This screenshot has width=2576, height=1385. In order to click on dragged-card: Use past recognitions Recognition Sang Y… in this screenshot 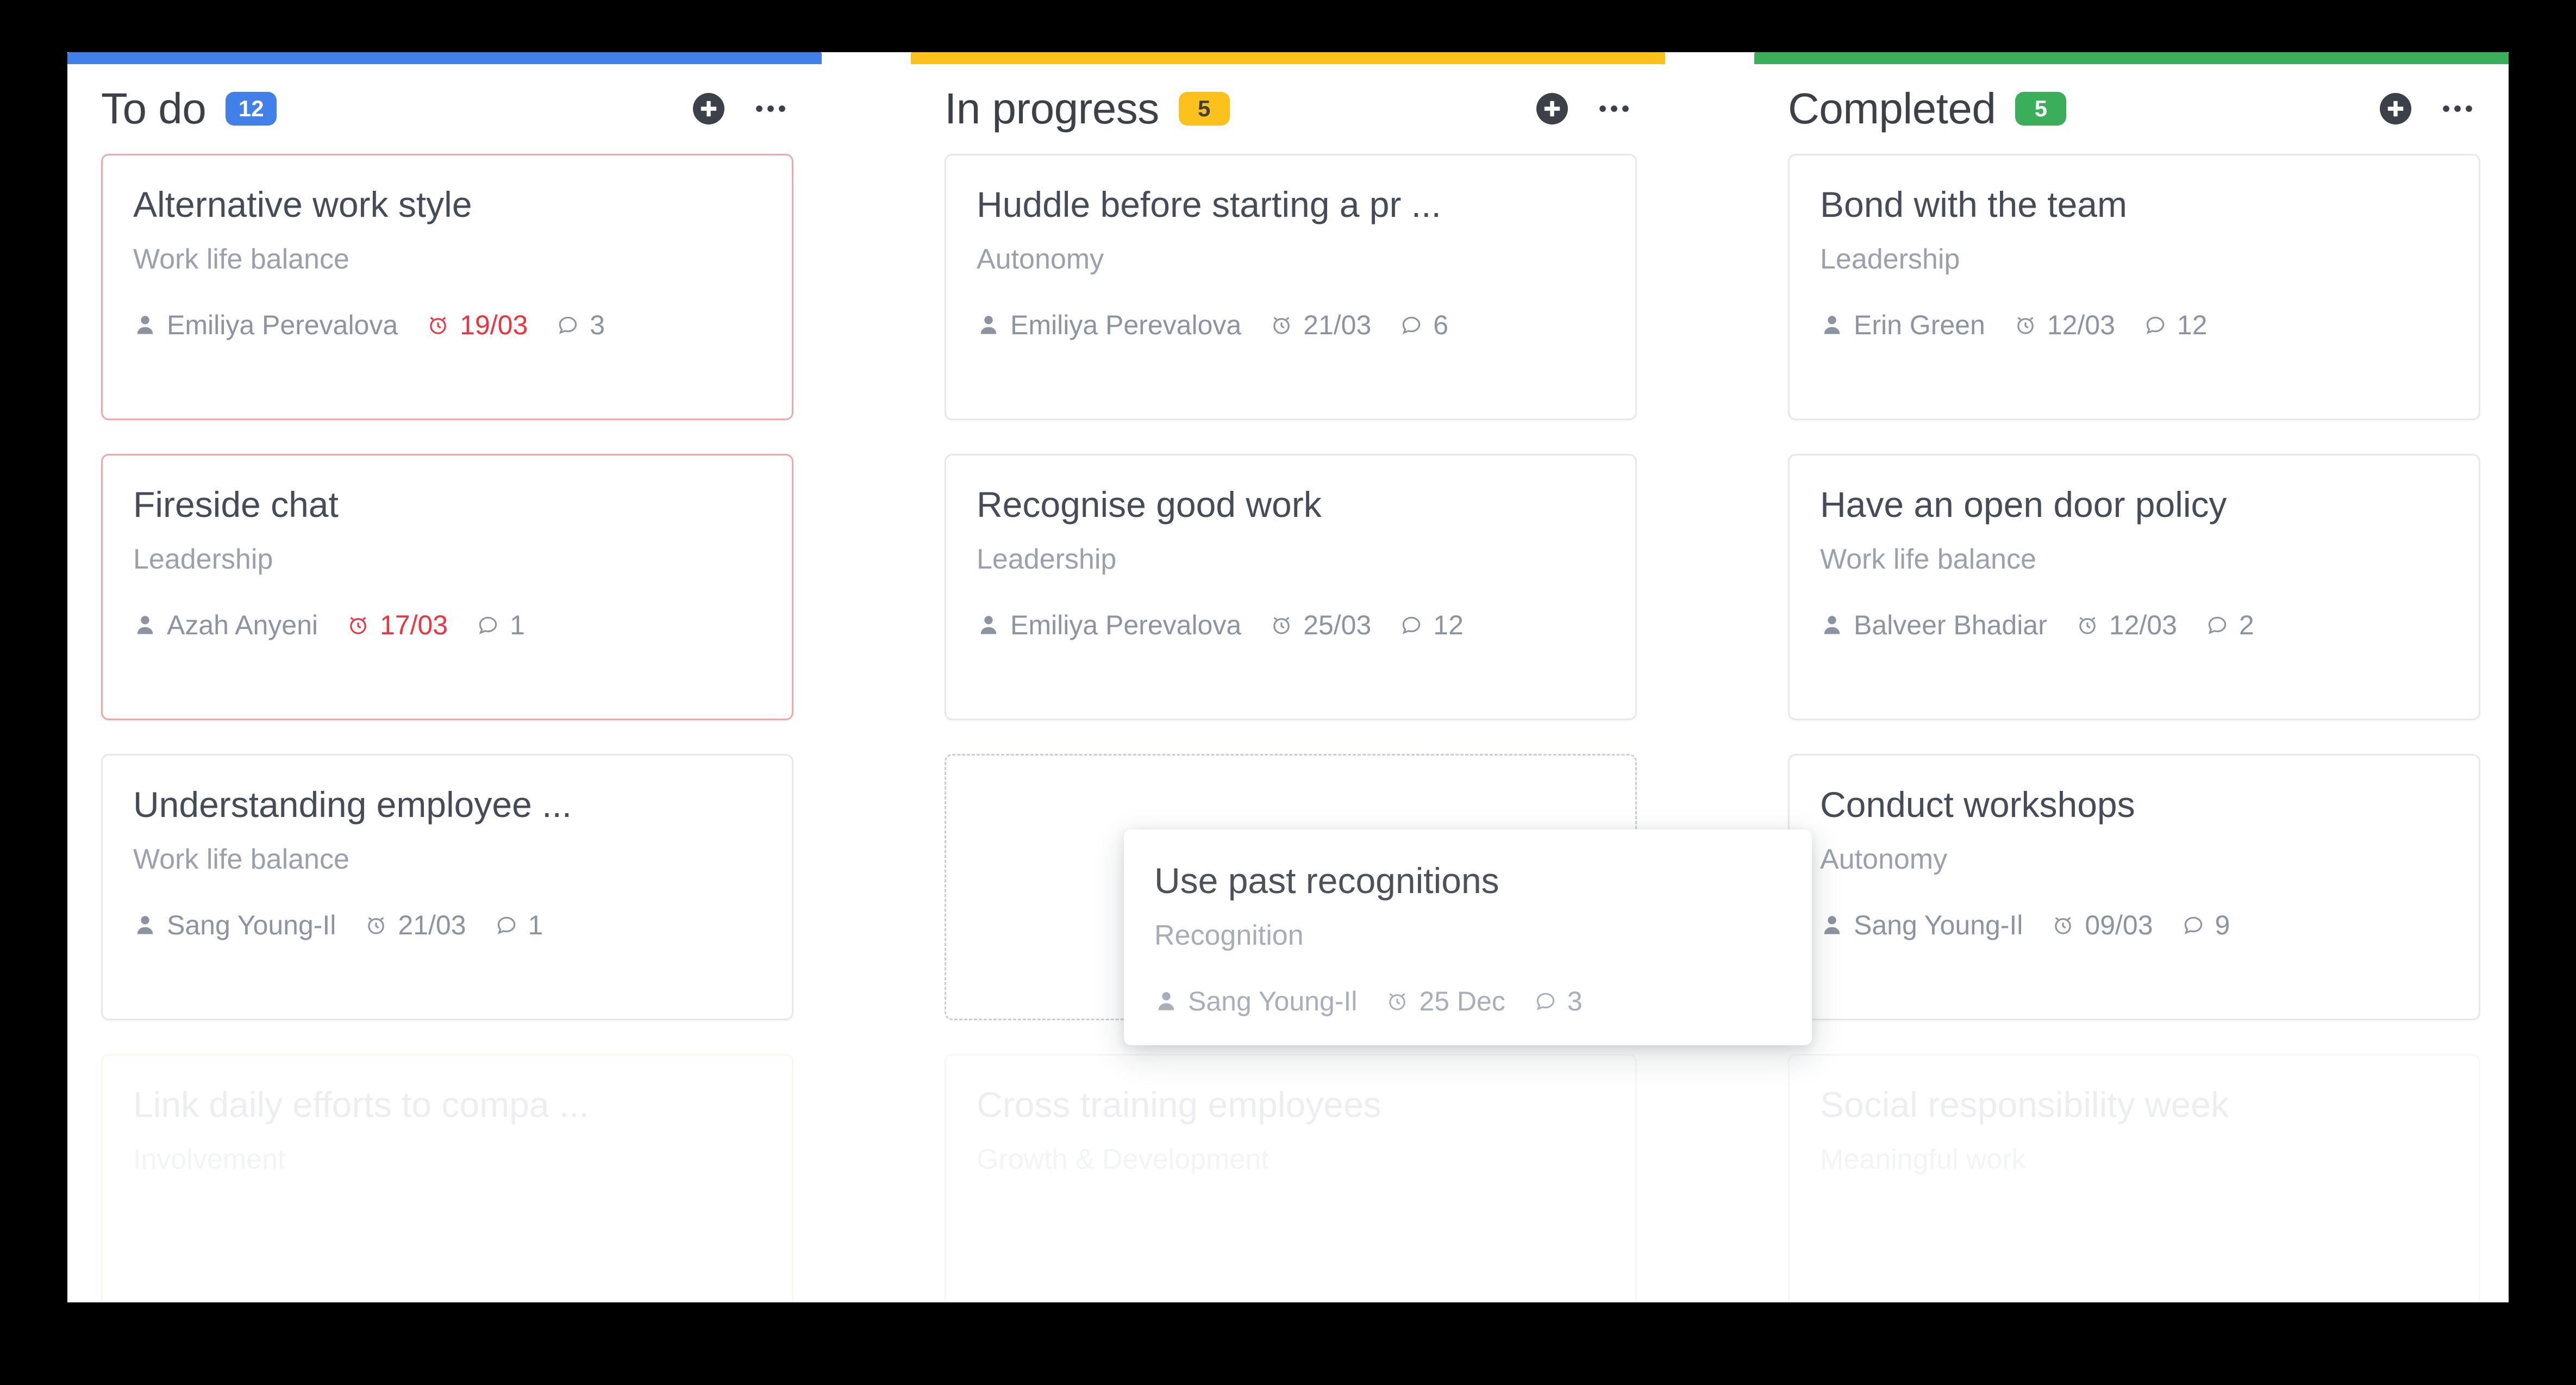, I will do `click(1468, 937)`.